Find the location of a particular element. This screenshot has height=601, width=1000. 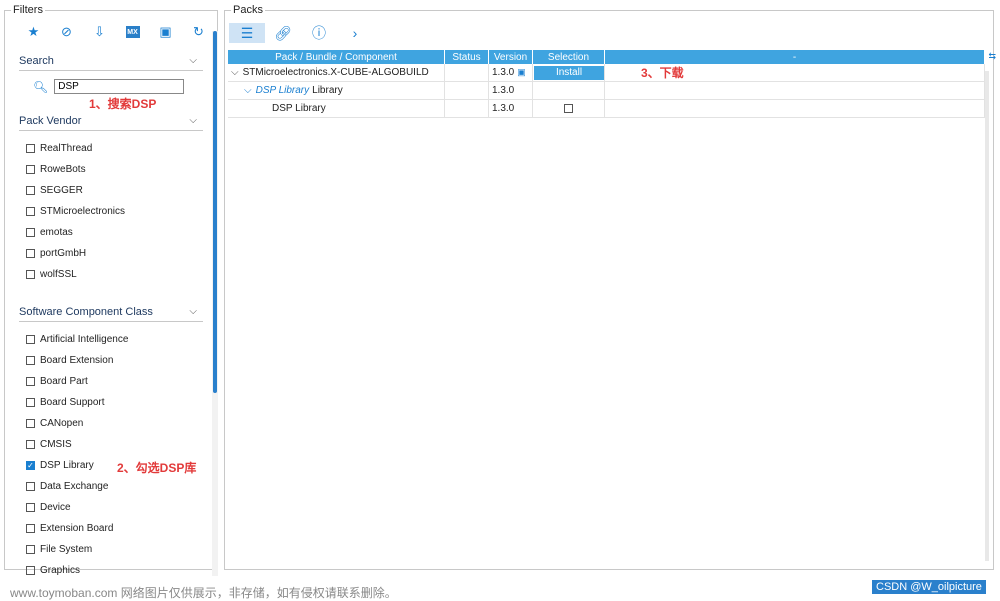

bundle-name-italic: DSP Library is located at coordinates (282, 90).